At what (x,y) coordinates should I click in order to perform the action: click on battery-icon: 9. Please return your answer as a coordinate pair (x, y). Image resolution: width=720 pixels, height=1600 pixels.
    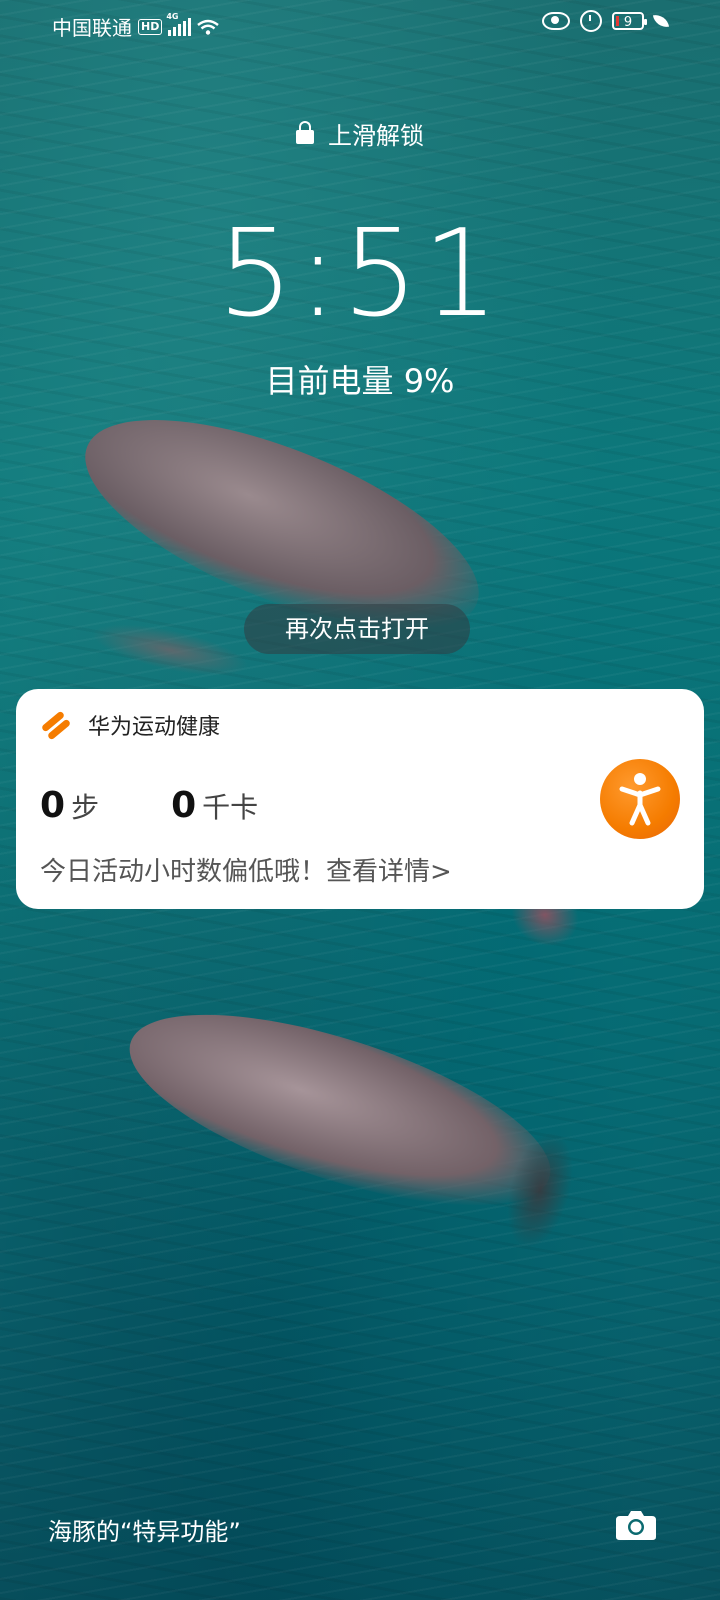
    Looking at the image, I should click on (629, 21).